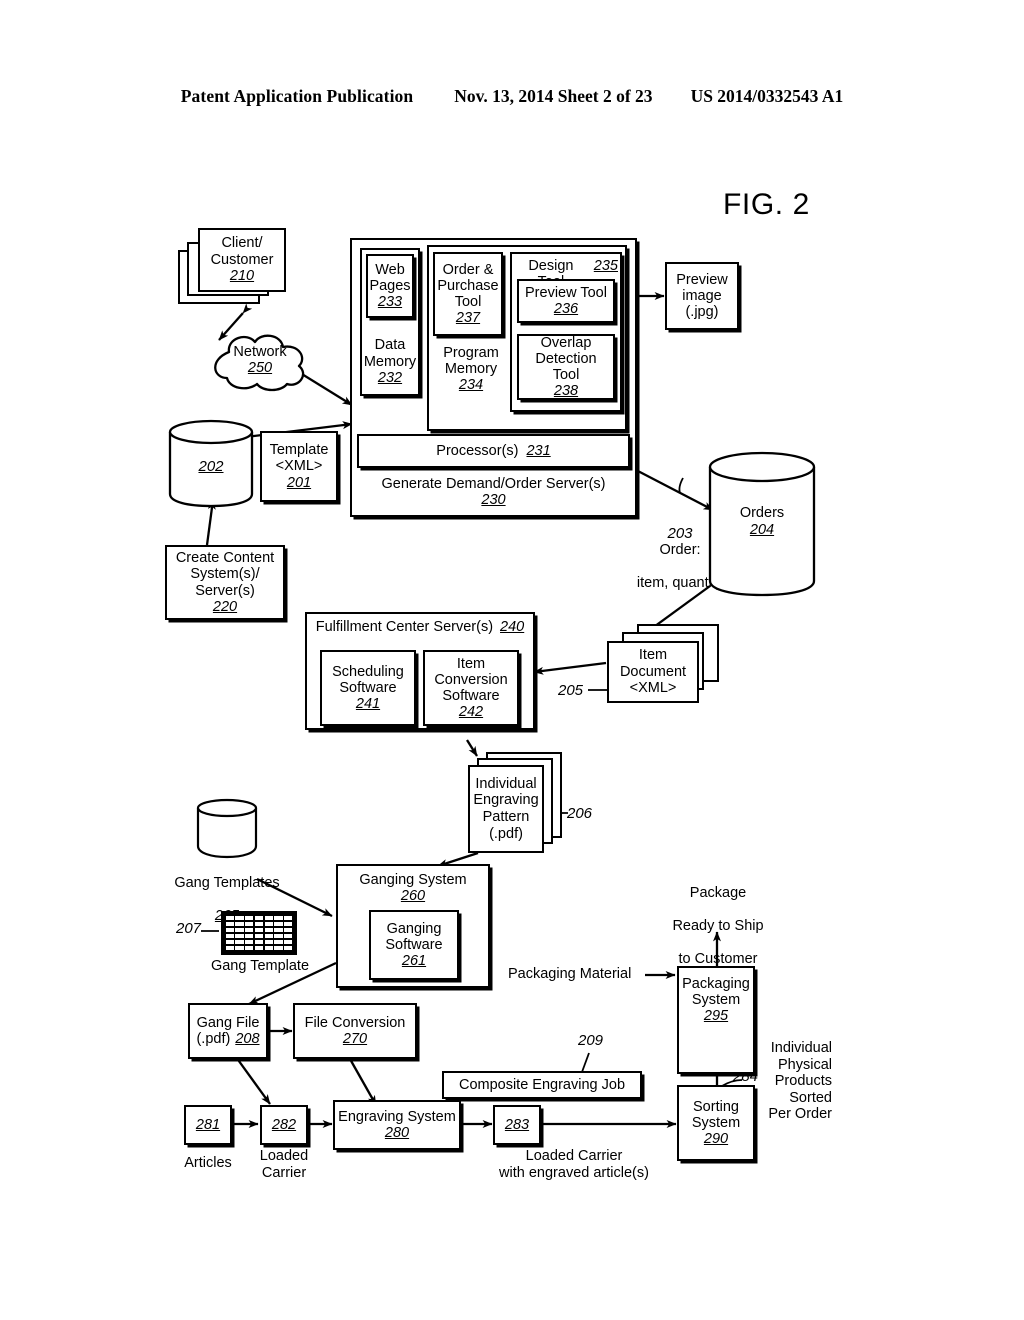  What do you see at coordinates (468, 318) in the screenshot?
I see `order-purchase-ref: 237` at bounding box center [468, 318].